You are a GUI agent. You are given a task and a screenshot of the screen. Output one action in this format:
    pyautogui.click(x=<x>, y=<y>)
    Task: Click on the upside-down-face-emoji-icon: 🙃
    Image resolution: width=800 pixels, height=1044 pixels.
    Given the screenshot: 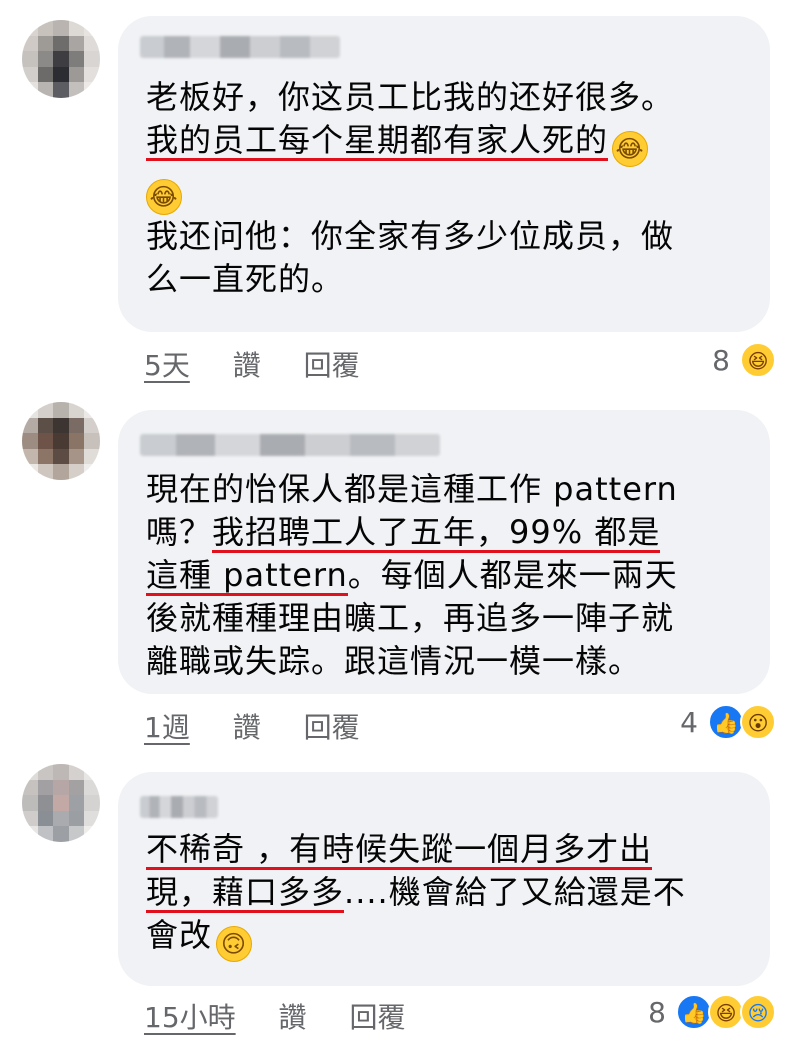 What is the action you would take?
    pyautogui.click(x=234, y=944)
    